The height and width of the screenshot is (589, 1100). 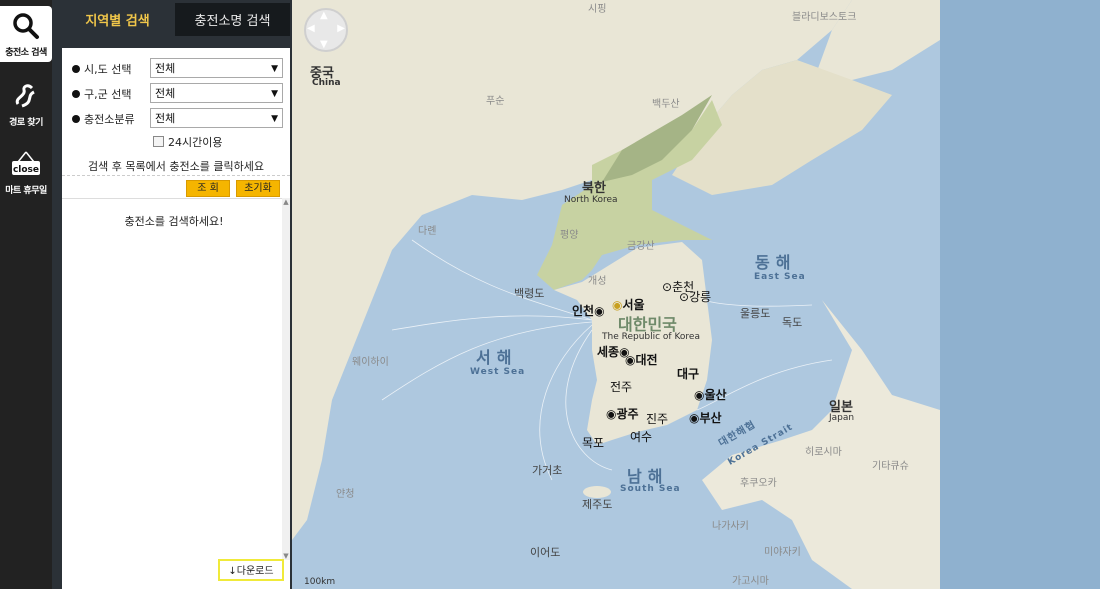 What do you see at coordinates (286, 202) in the screenshot?
I see `scroll-up-icon: ▲` at bounding box center [286, 202].